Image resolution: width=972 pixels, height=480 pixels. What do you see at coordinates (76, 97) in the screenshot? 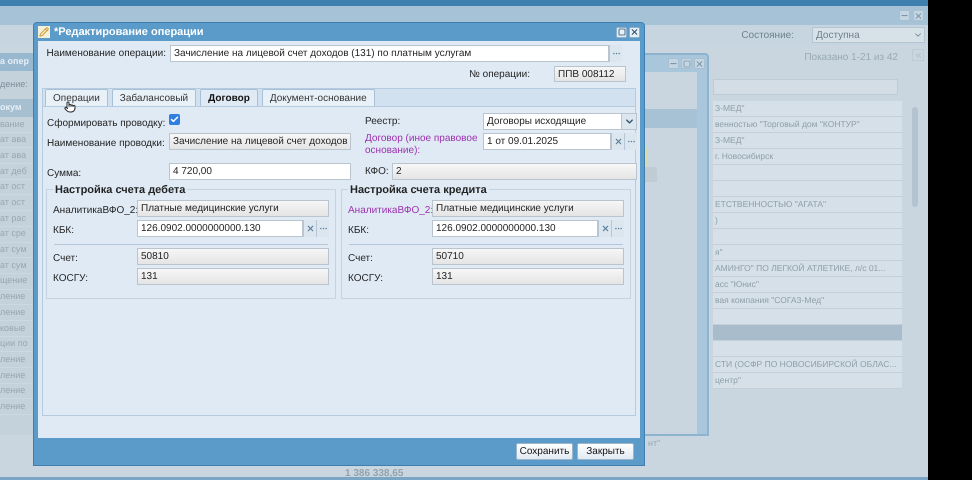
I see `tab: Операции` at bounding box center [76, 97].